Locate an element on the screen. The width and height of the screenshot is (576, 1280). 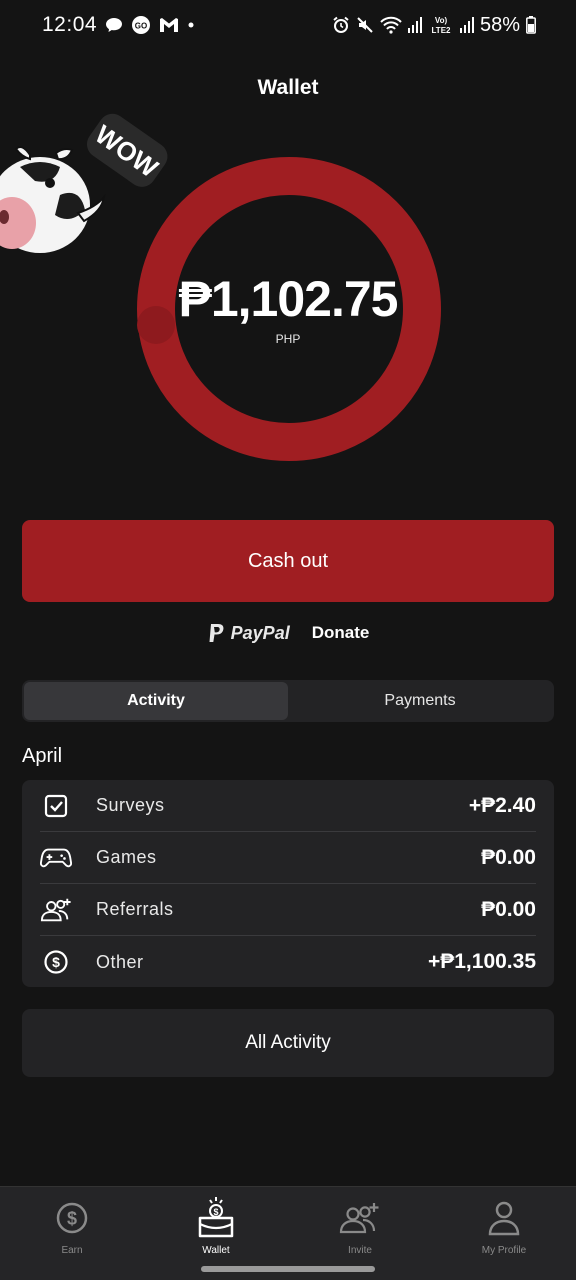
paypal-label: PayPal is located at coordinates (260, 632).